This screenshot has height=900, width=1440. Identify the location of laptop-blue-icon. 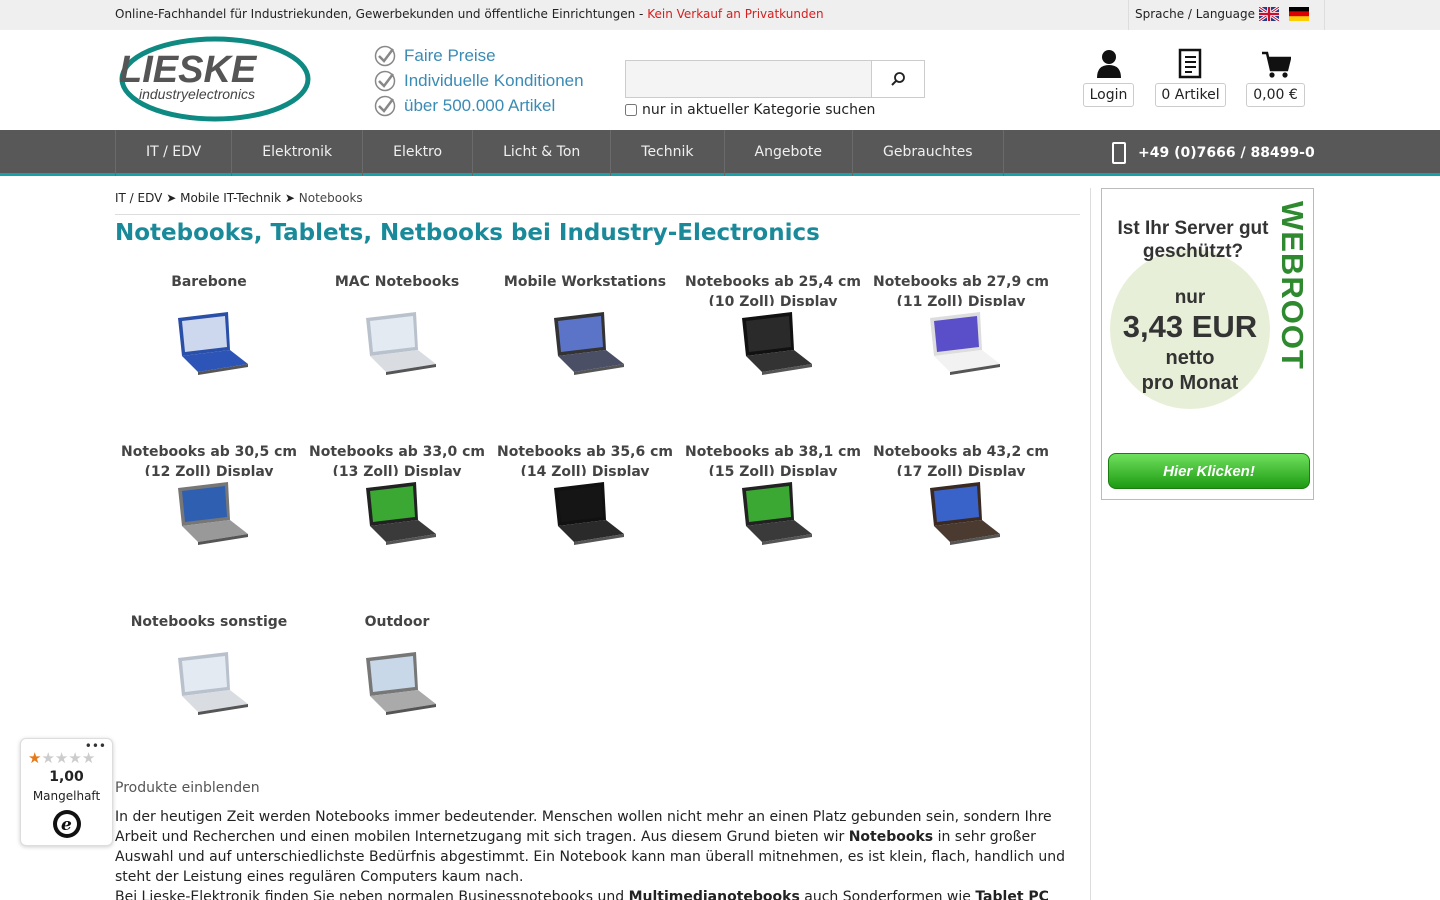
(213, 343).